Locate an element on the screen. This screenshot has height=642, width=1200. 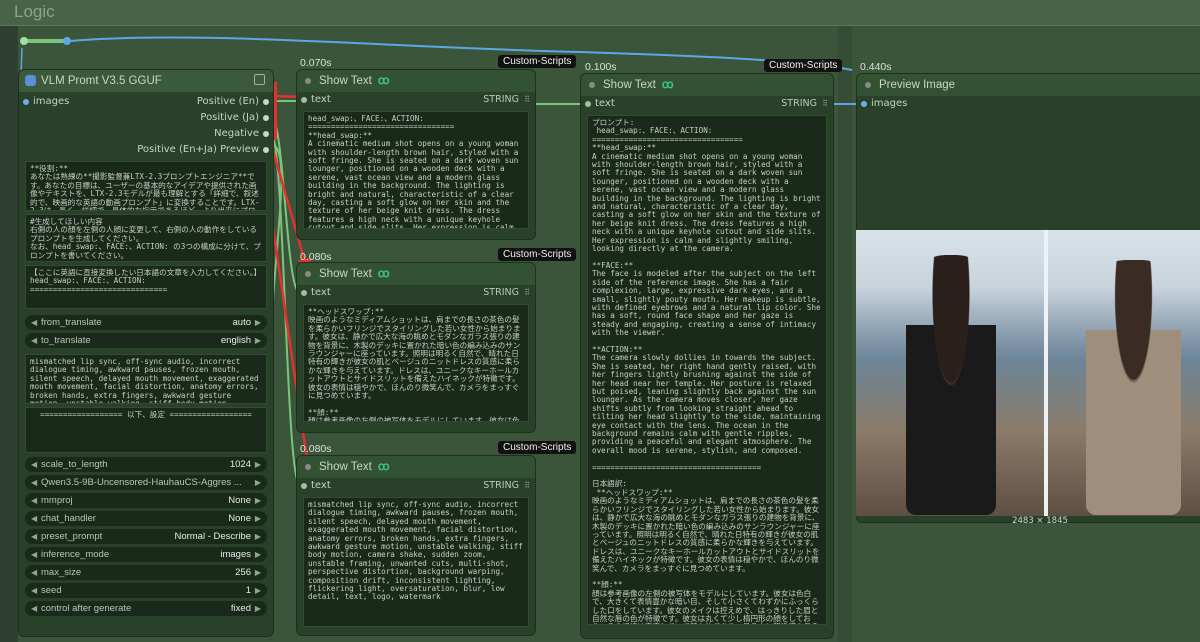
show3-input-row: text STRING ⠿ is located at coordinates (416, 486).